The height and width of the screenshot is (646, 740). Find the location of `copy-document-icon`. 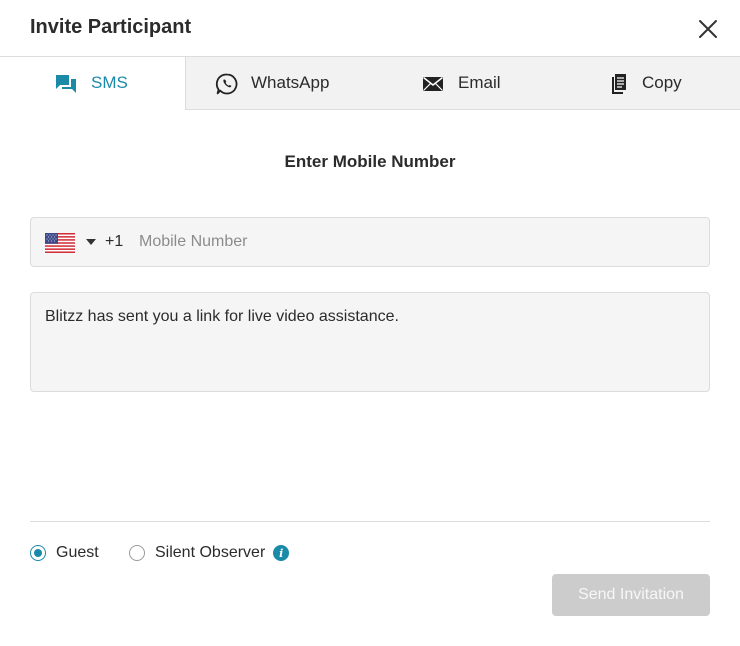

copy-document-icon is located at coordinates (619, 84).